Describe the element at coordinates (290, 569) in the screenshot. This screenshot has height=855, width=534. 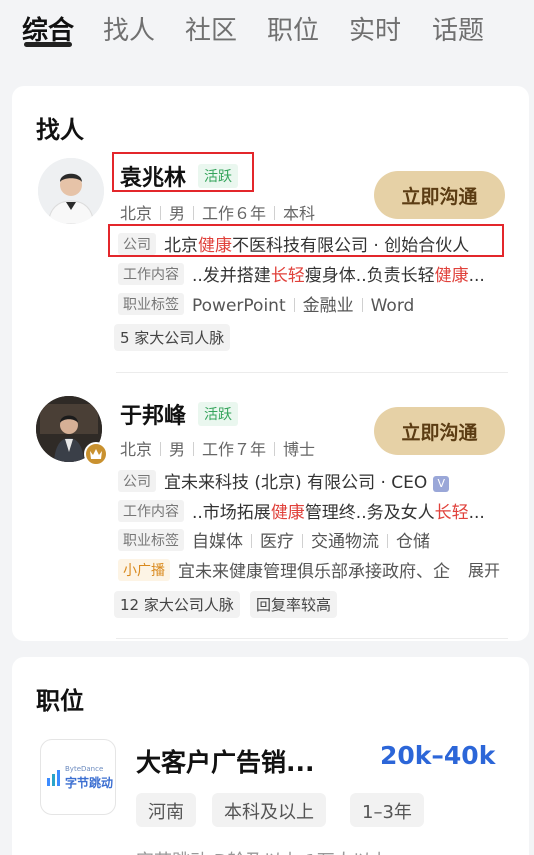
I see `broadcast-row: 小广播 宜未来健康管理俱乐部承接政府、企` at that location.